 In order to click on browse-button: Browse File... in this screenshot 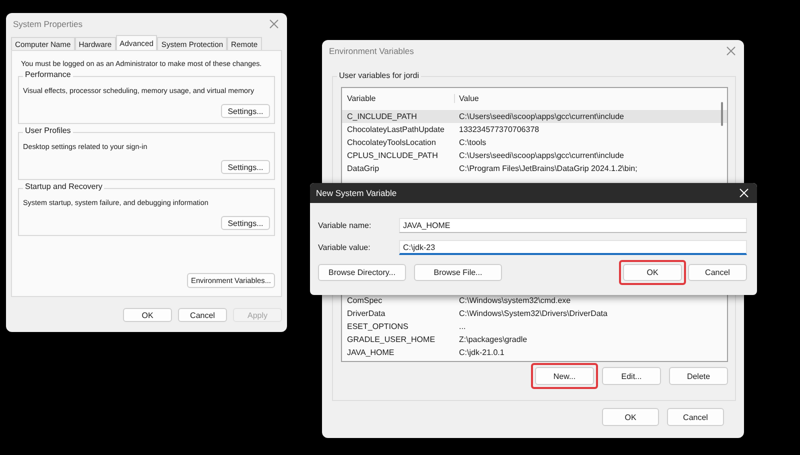, I will do `click(458, 272)`.